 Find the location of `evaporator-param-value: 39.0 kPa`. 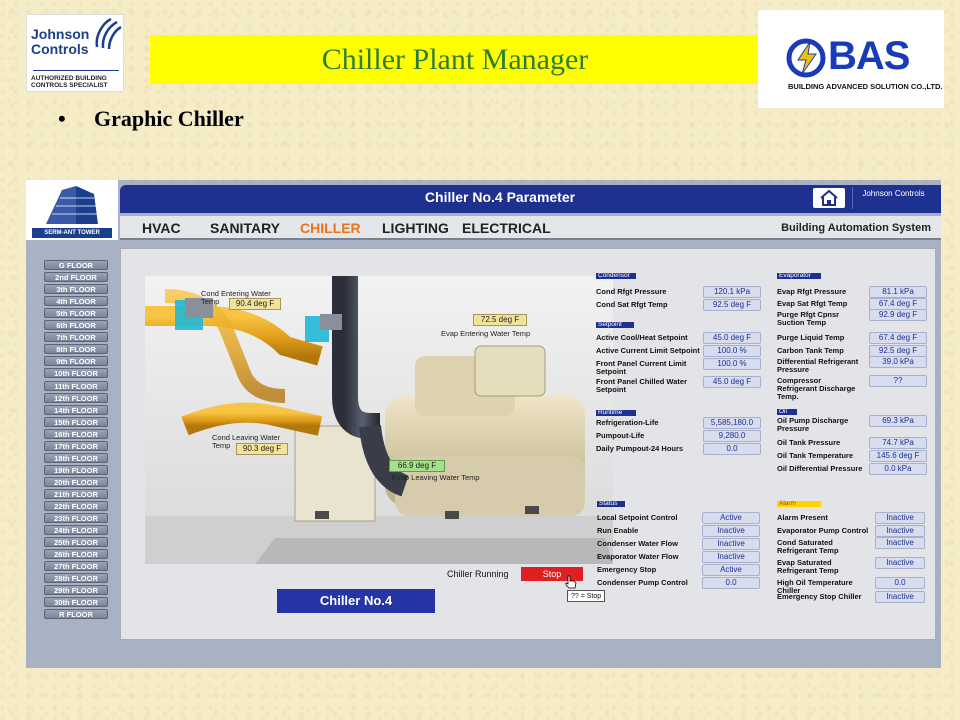

evaporator-param-value: 39.0 kPa is located at coordinates (898, 362).